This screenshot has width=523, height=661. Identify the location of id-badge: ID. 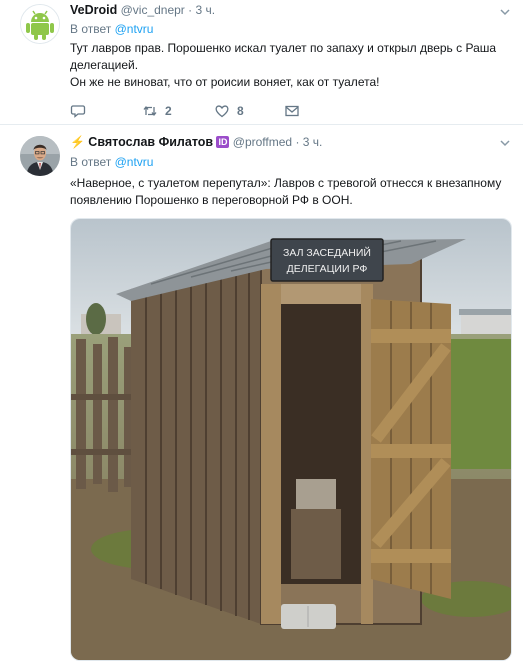
(223, 142).